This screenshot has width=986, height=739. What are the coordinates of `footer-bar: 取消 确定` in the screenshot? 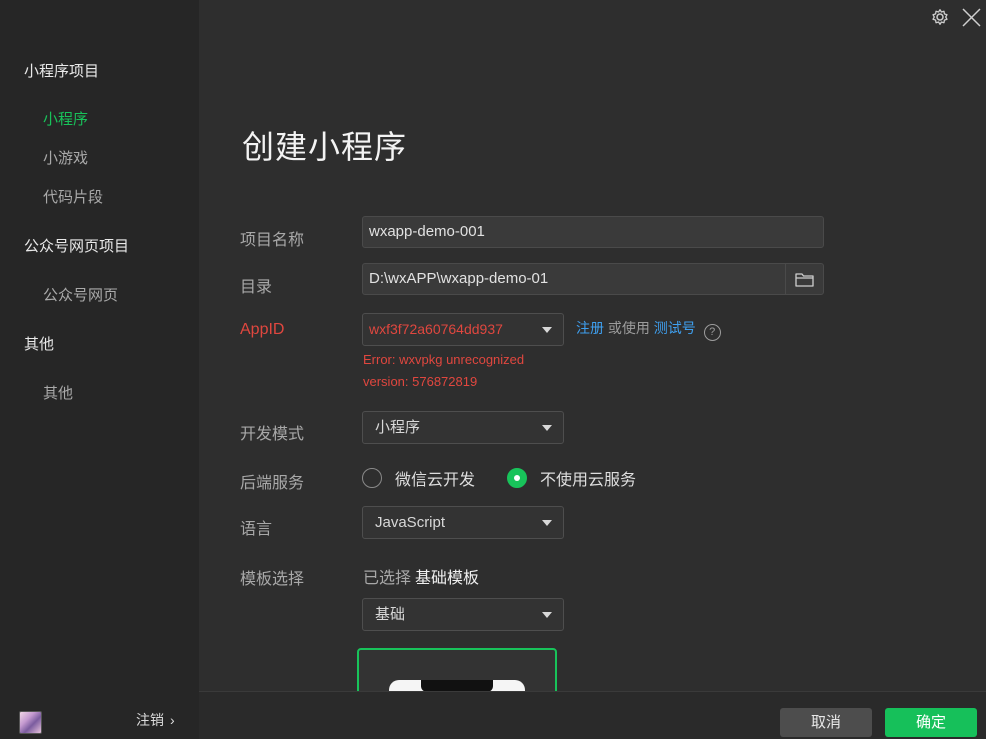 It's located at (592, 715).